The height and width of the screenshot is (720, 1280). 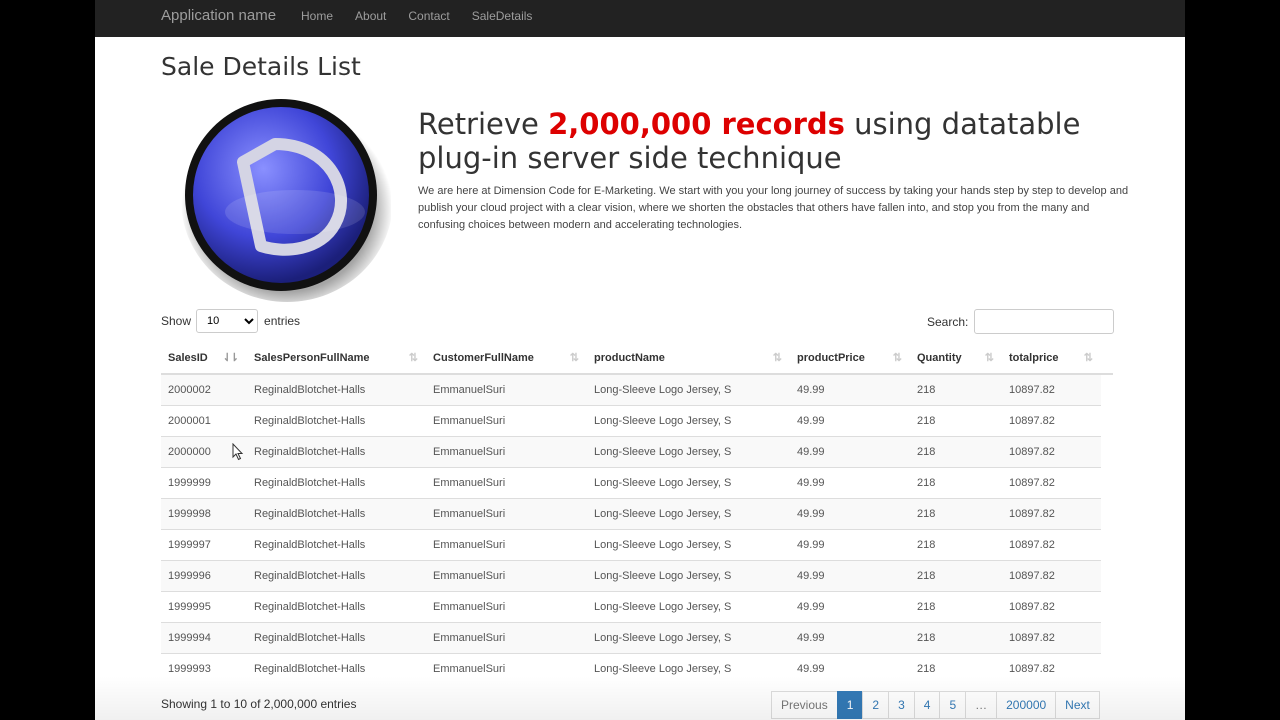 I want to click on column-header-totalprice: totalprice ⇅, so click(x=1051, y=358).